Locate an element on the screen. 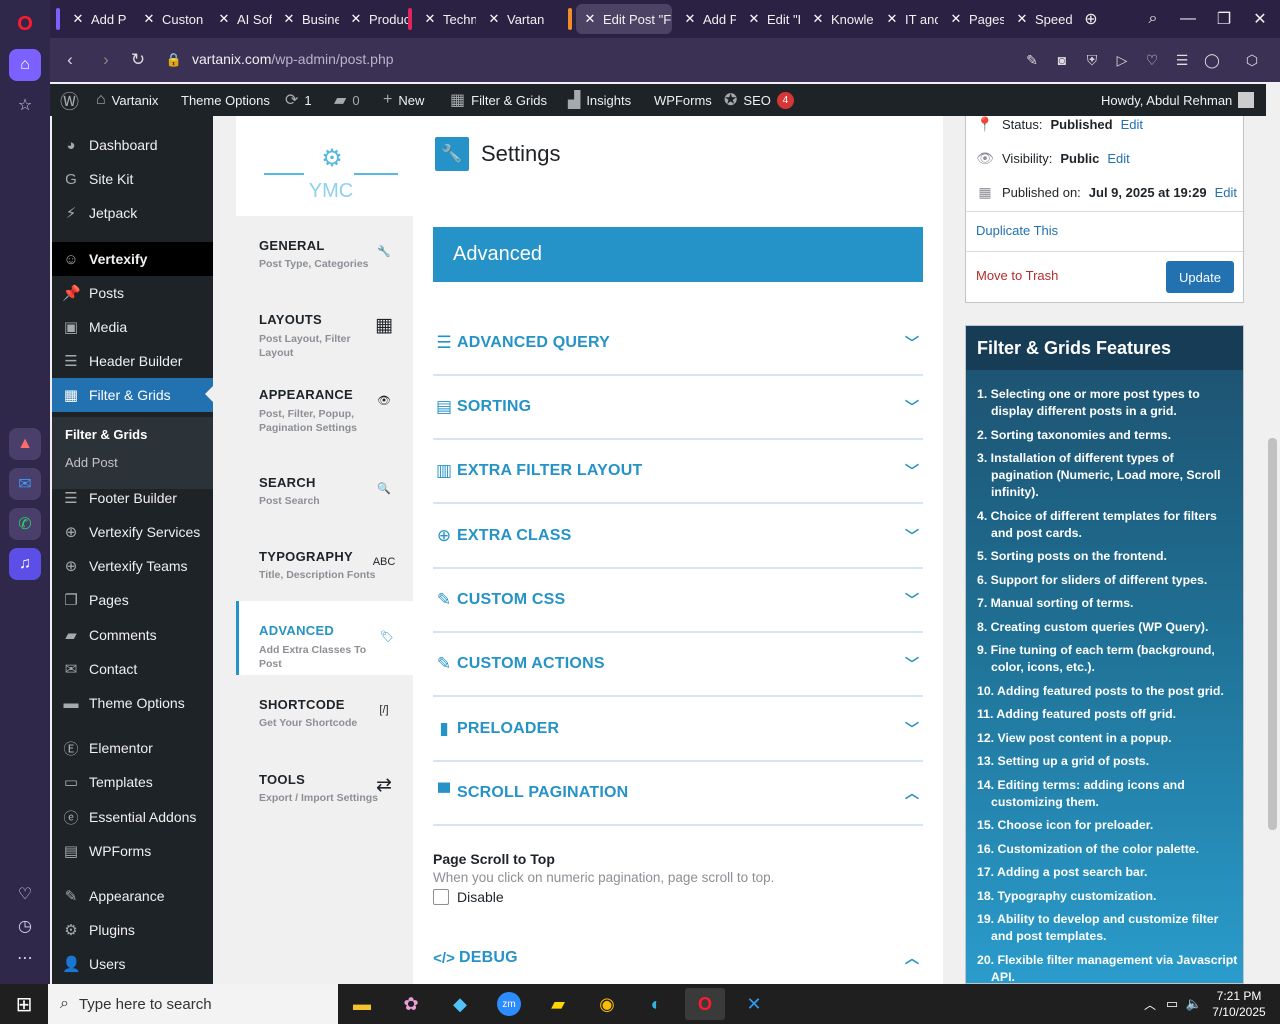 The width and height of the screenshot is (1280, 1024). wp-logo-icon: Ⓦ is located at coordinates (69, 100).